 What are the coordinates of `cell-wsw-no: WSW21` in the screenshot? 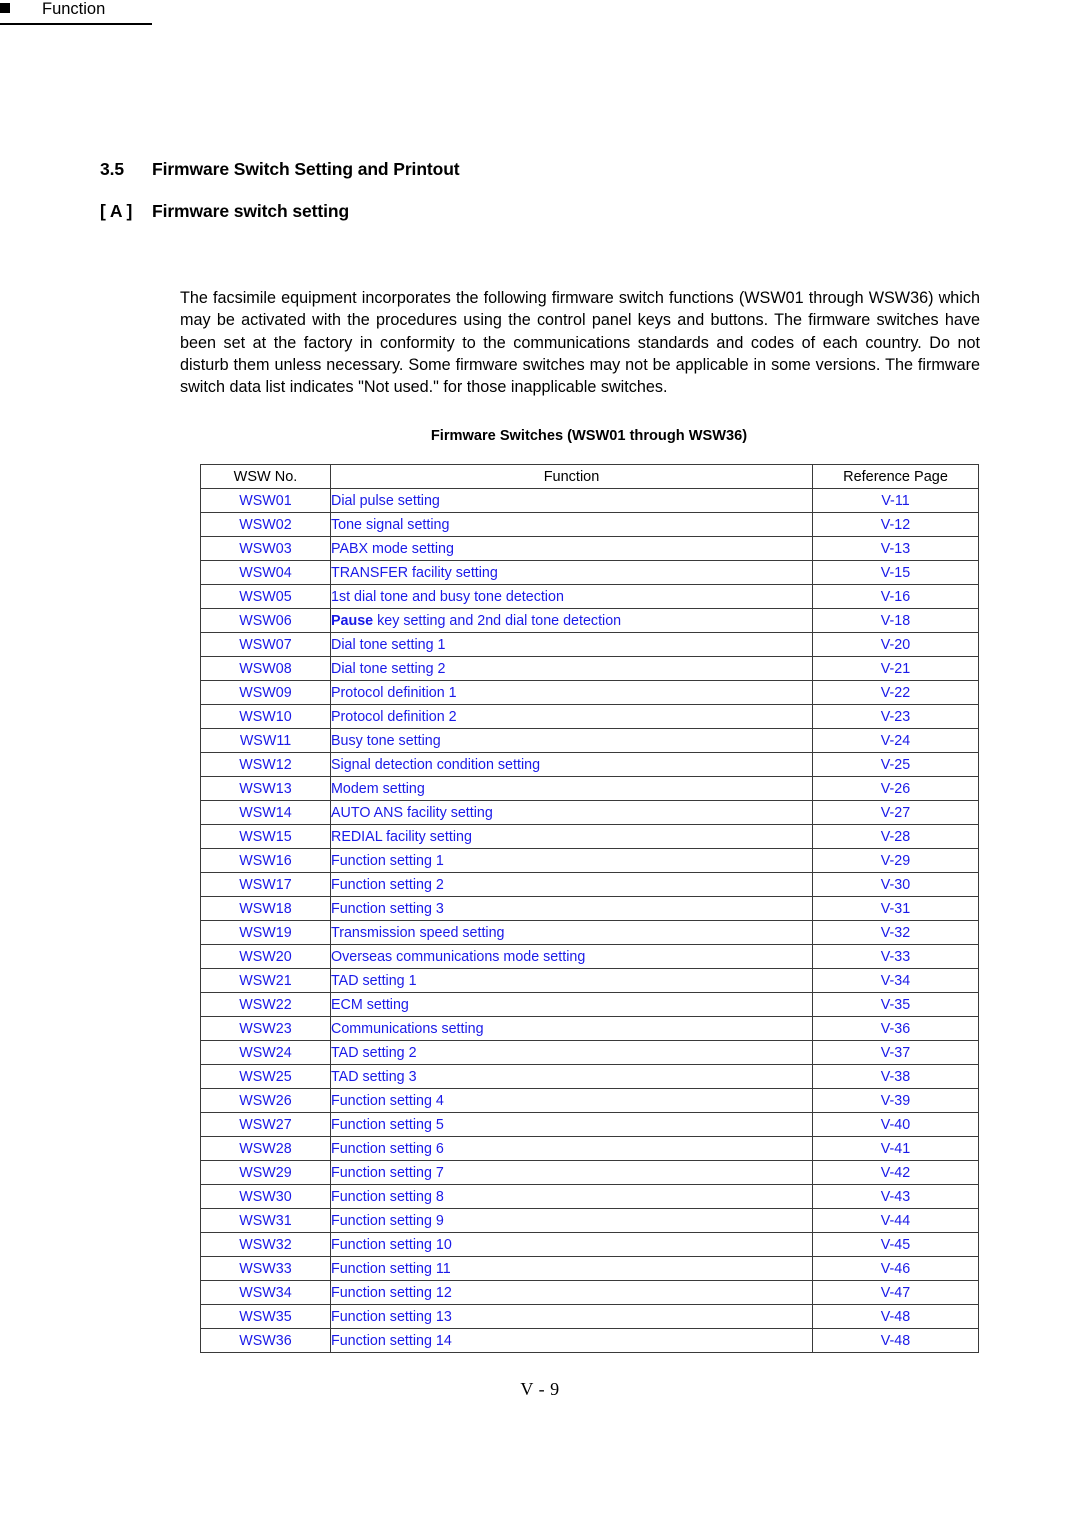 It's located at (265, 980).